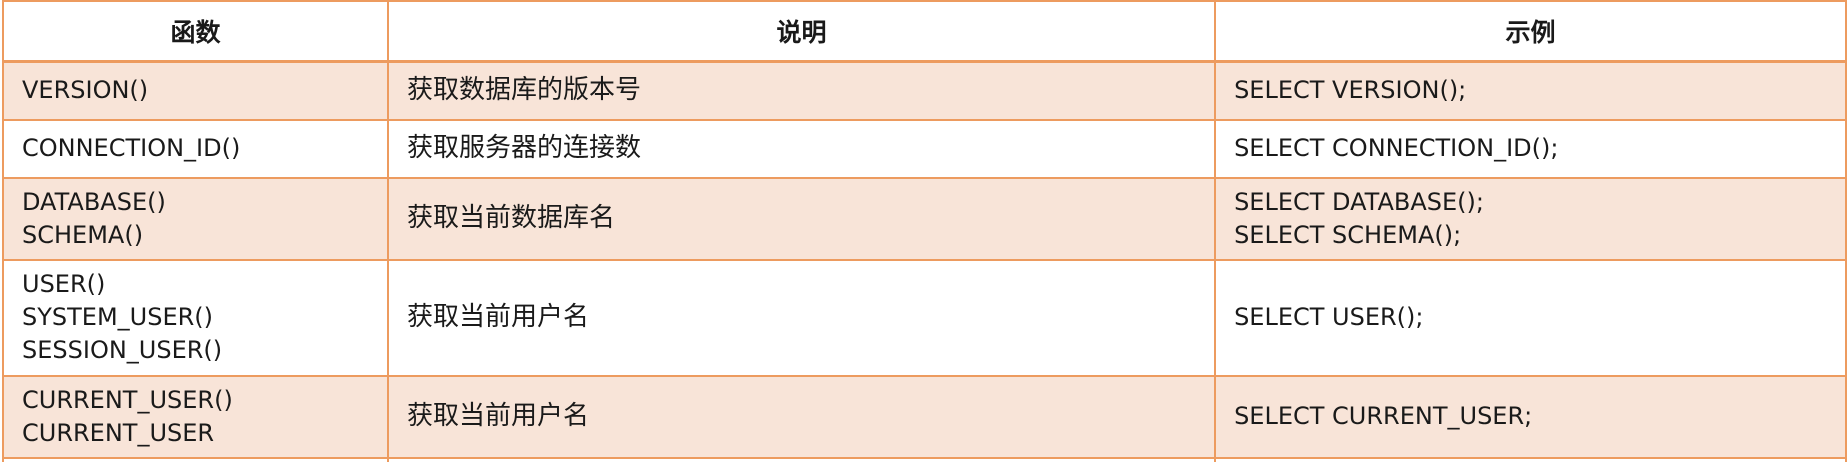 This screenshot has height=468, width=1847. I want to click on example-cell: SELECT CURRENT_USER;, so click(1530, 416).